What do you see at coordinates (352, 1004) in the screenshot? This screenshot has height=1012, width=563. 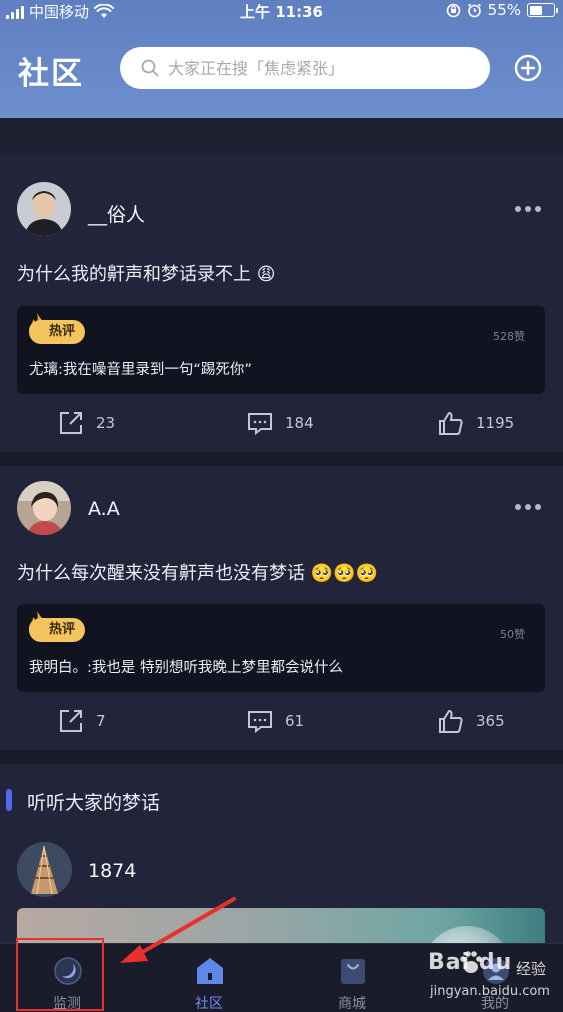 I see `tab-label: 商城` at bounding box center [352, 1004].